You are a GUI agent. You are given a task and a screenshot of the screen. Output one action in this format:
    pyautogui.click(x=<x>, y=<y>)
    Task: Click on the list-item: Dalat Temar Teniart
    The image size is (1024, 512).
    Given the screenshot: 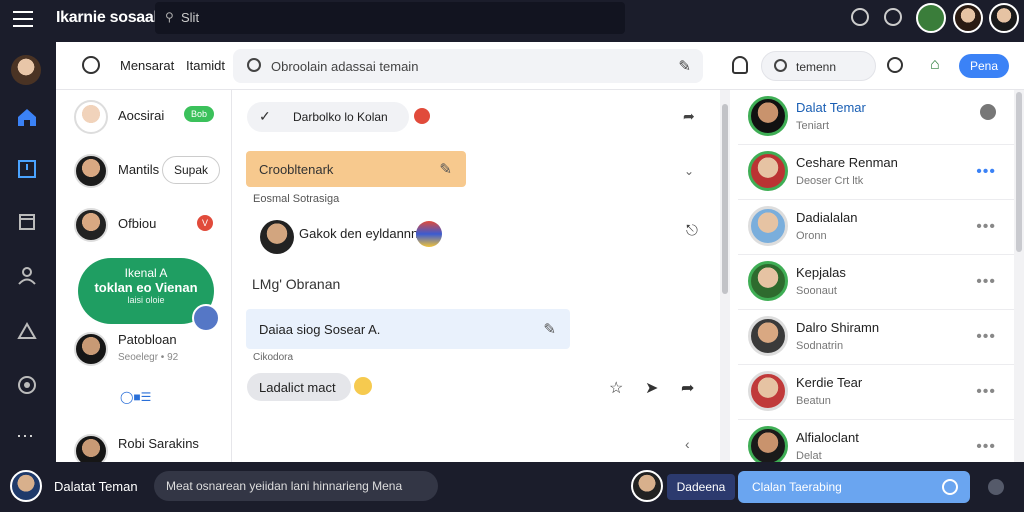 What is the action you would take?
    pyautogui.click(x=881, y=117)
    